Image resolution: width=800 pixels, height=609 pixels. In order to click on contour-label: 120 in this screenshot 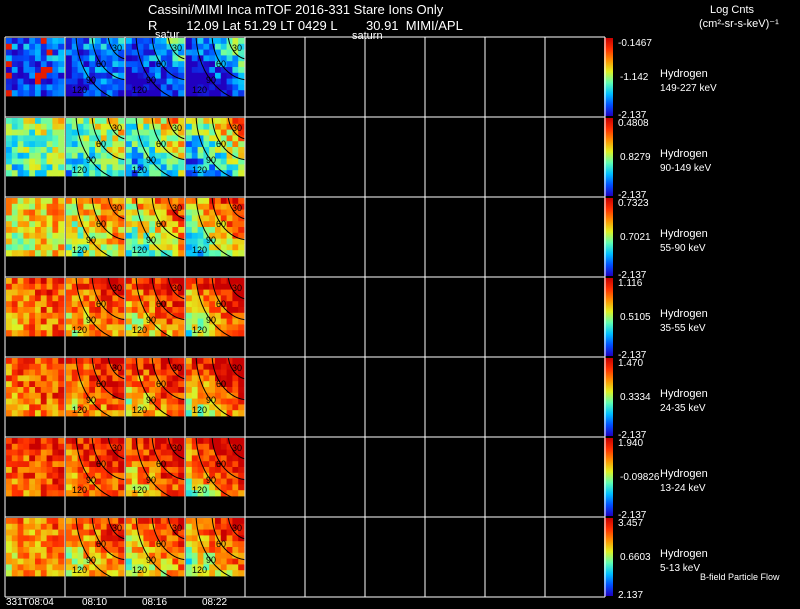, I will do `click(199, 90)`.